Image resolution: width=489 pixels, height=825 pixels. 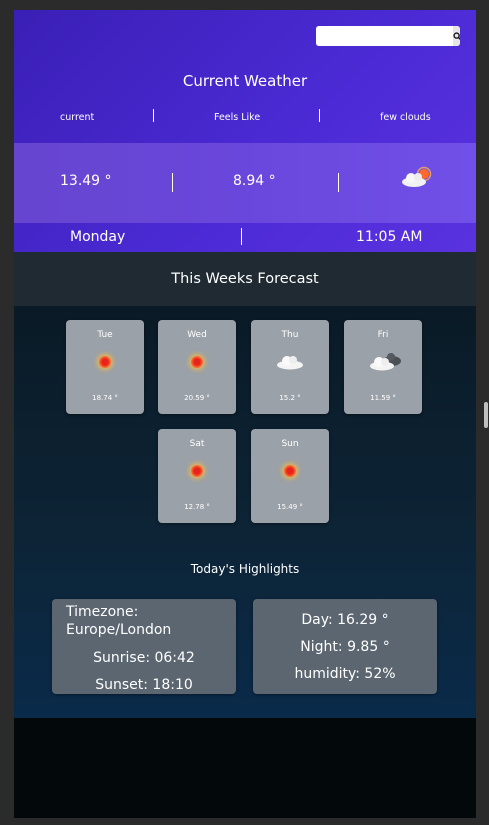 I want to click on night-temp-text: Night: 9.85 °, so click(x=345, y=647).